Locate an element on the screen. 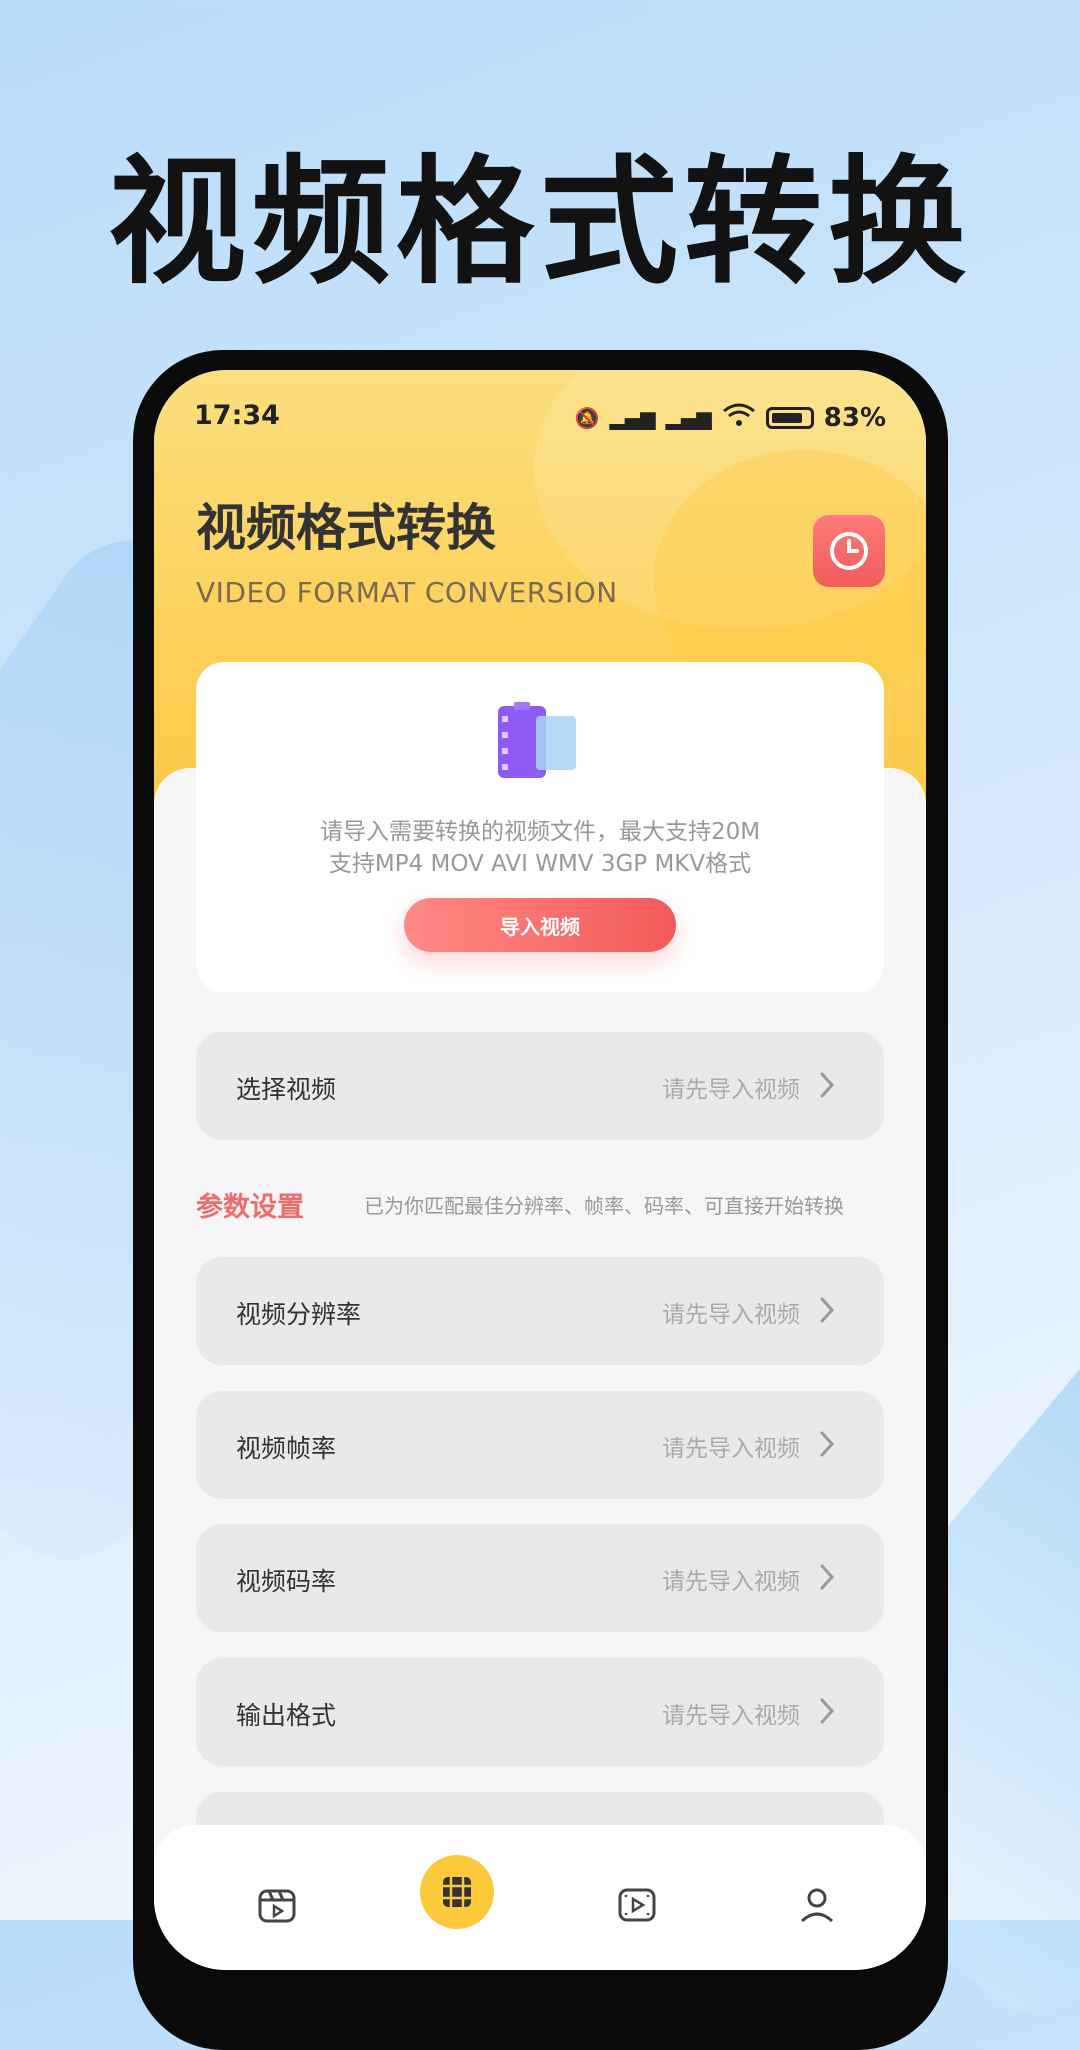  tab-home is located at coordinates (277, 1905).